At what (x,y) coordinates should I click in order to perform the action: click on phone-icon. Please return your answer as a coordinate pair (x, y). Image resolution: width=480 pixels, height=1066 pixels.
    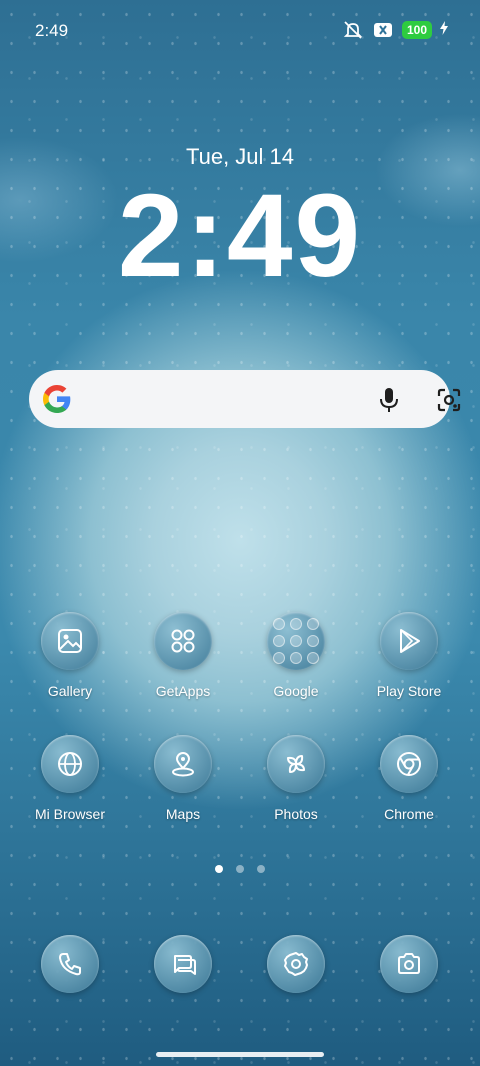
    Looking at the image, I should click on (70, 964).